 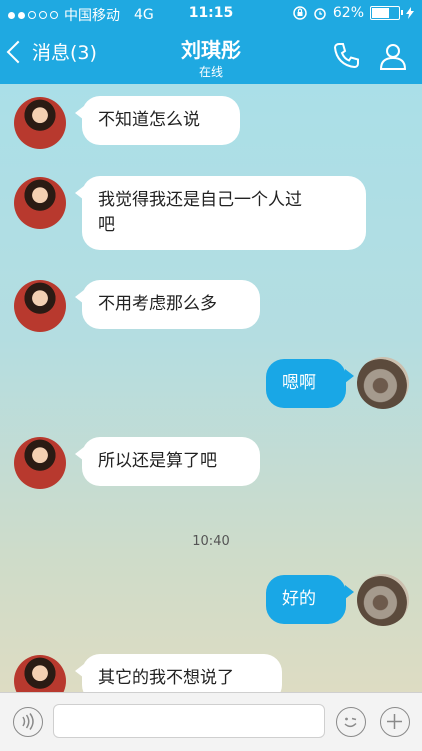 I want to click on emoji-icon, so click(x=350, y=722).